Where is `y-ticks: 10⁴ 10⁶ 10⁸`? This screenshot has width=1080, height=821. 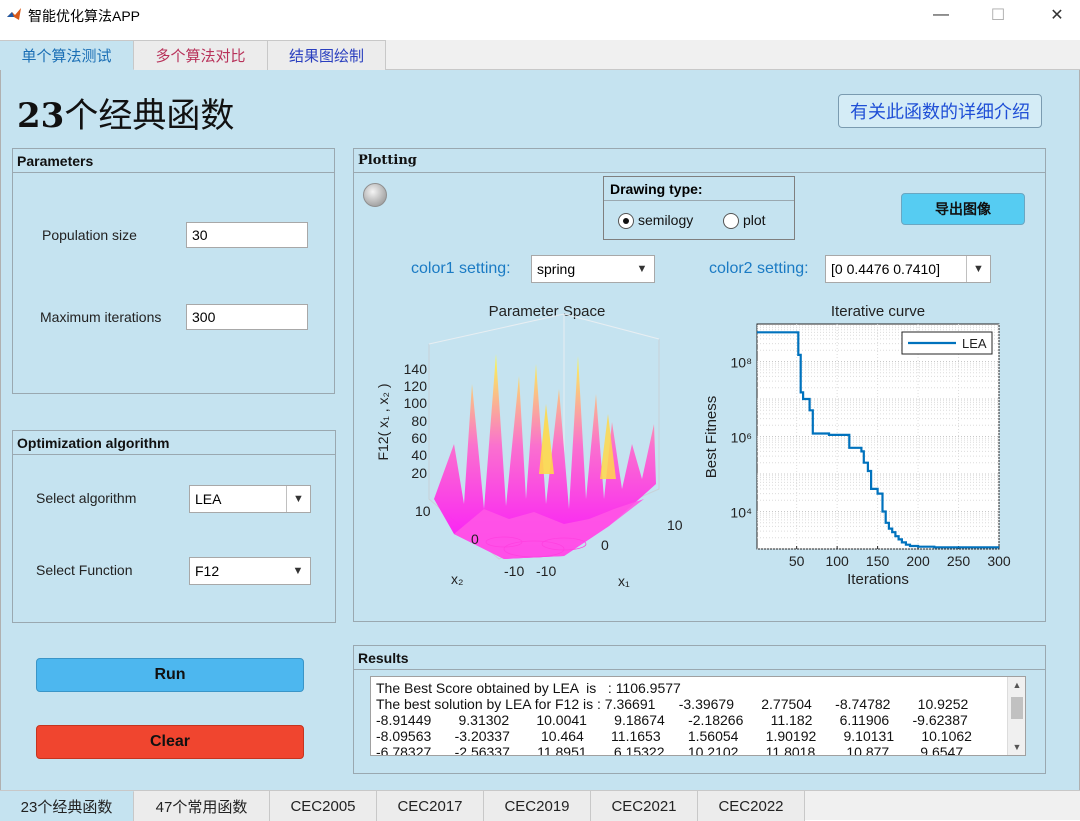 y-ticks: 10⁴ 10⁶ 10⁸ is located at coordinates (741, 438).